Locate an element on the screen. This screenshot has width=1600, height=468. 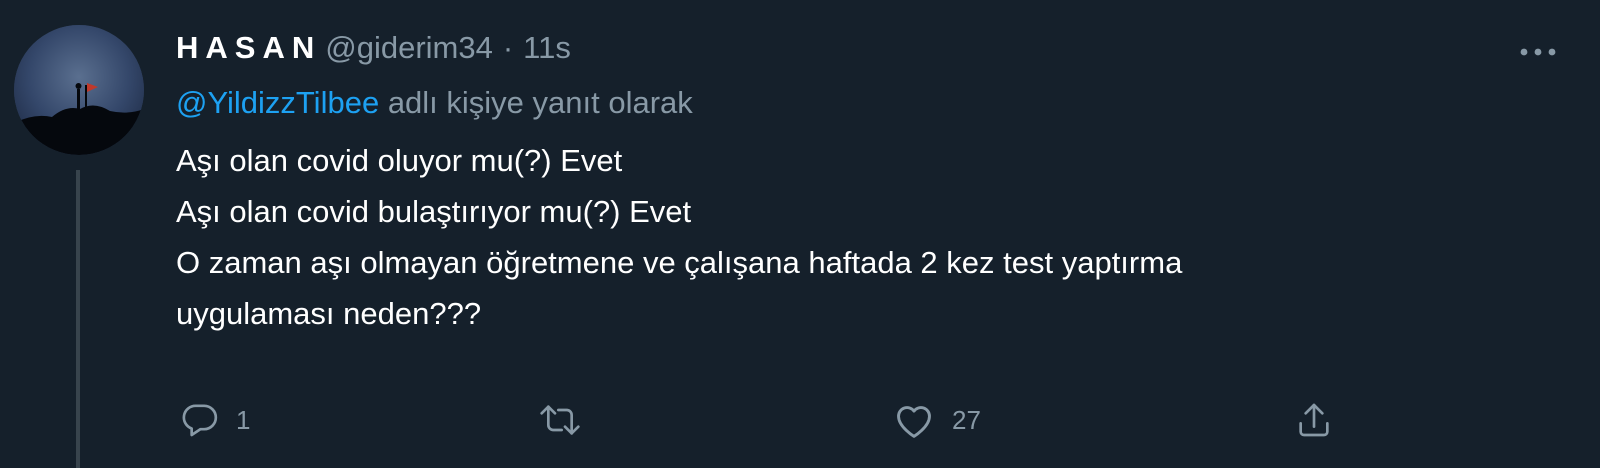
avatar-image is located at coordinates (79, 90).